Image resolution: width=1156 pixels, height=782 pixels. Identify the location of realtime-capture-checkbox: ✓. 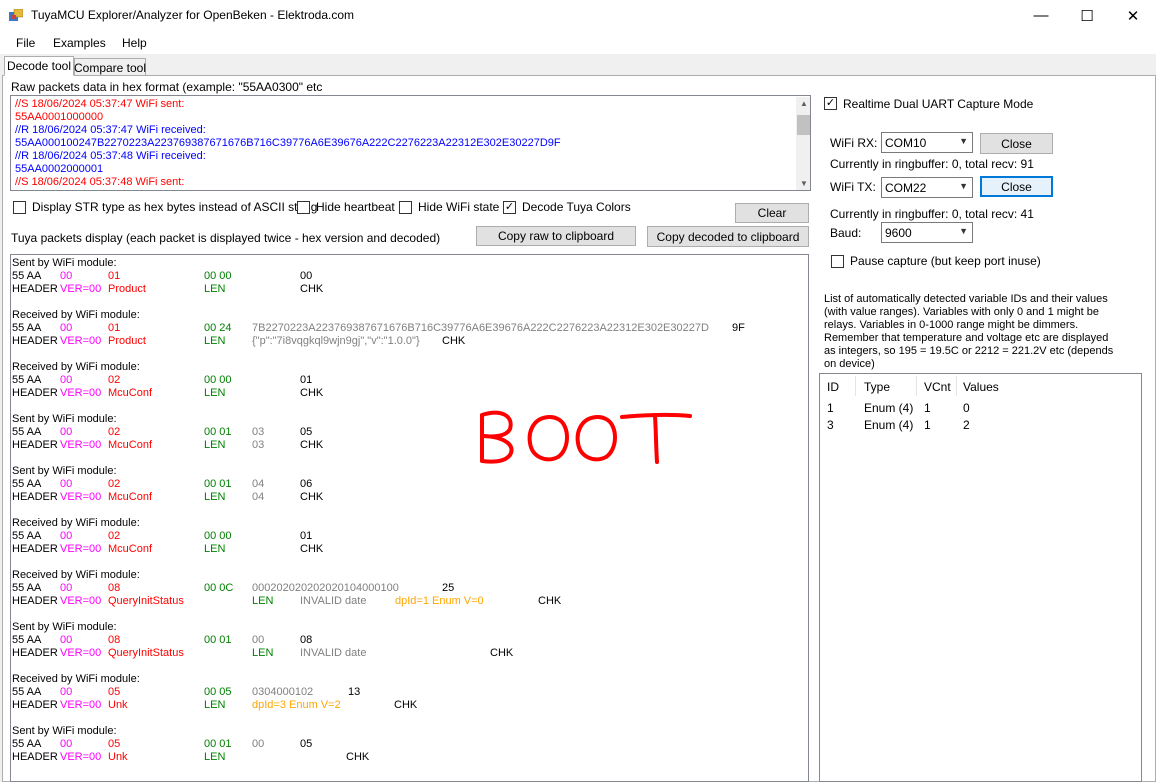
(830, 103).